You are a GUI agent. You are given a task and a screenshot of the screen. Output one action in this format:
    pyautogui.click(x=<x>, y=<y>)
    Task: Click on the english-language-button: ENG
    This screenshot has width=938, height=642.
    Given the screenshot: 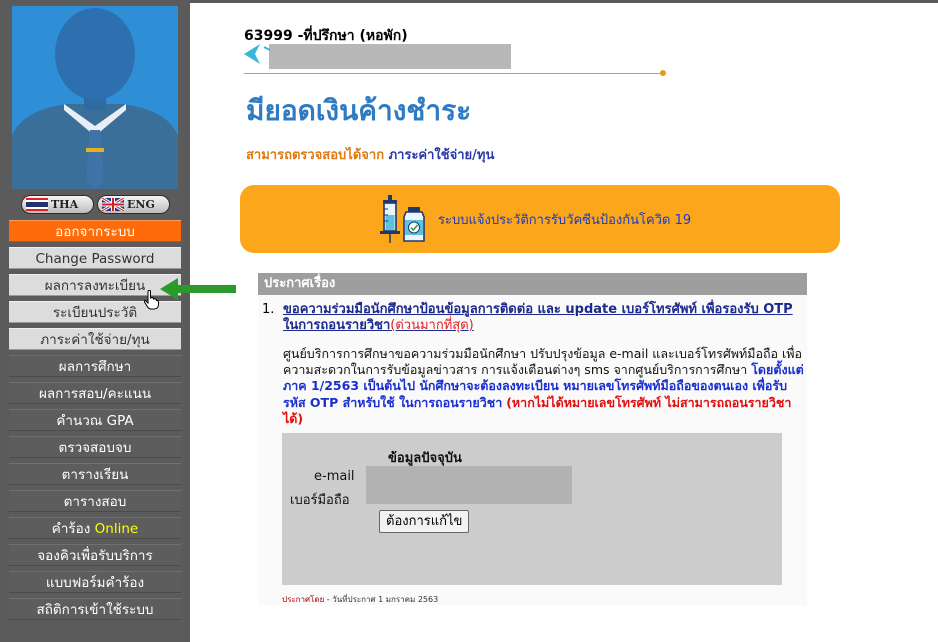 What is the action you would take?
    pyautogui.click(x=133, y=204)
    